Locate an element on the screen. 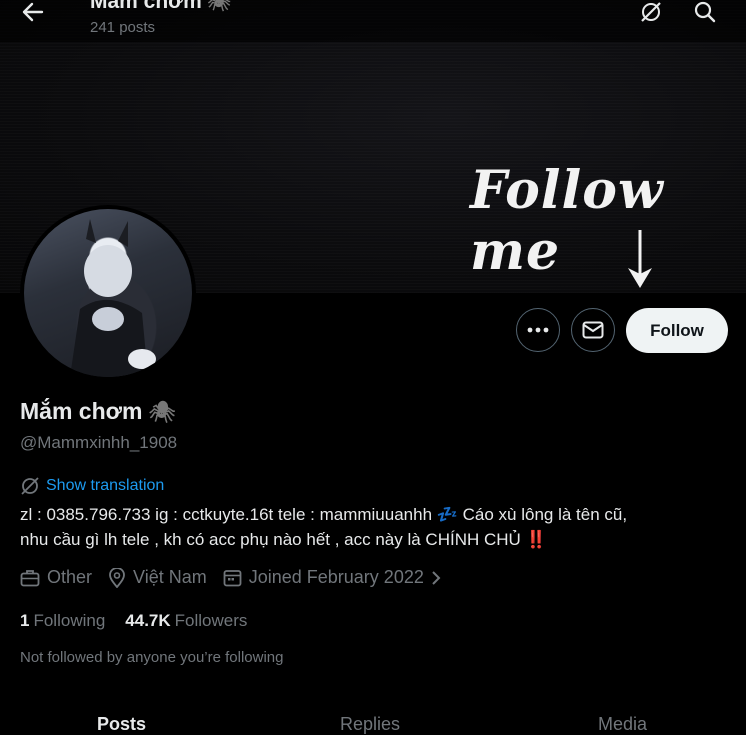  joined-label: Joined February 2022 is located at coordinates (336, 577).